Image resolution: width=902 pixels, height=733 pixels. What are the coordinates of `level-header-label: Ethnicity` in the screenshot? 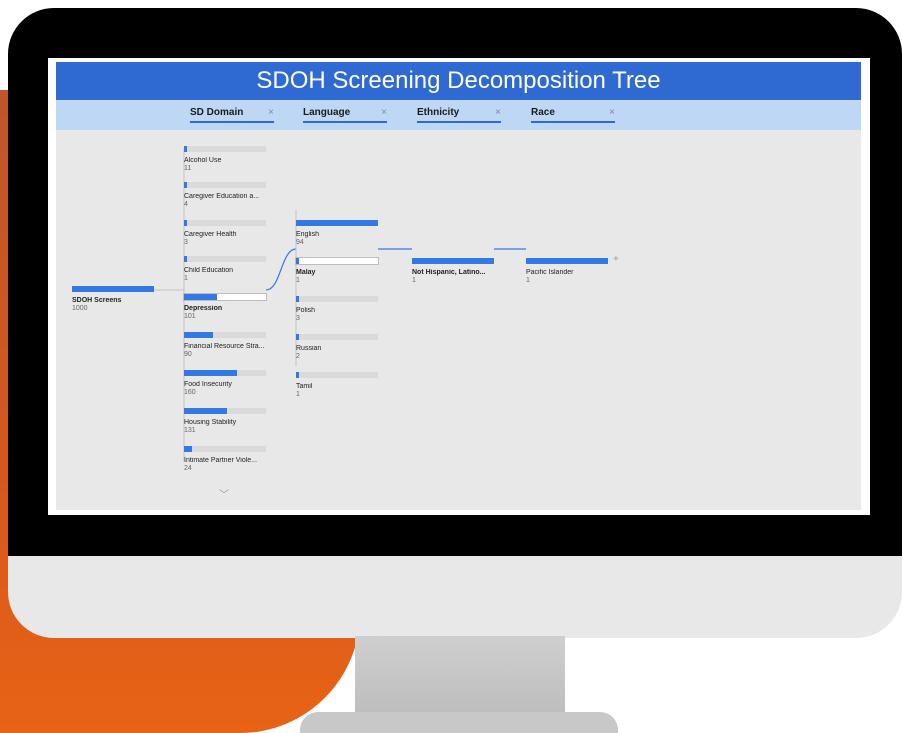 It's located at (438, 112).